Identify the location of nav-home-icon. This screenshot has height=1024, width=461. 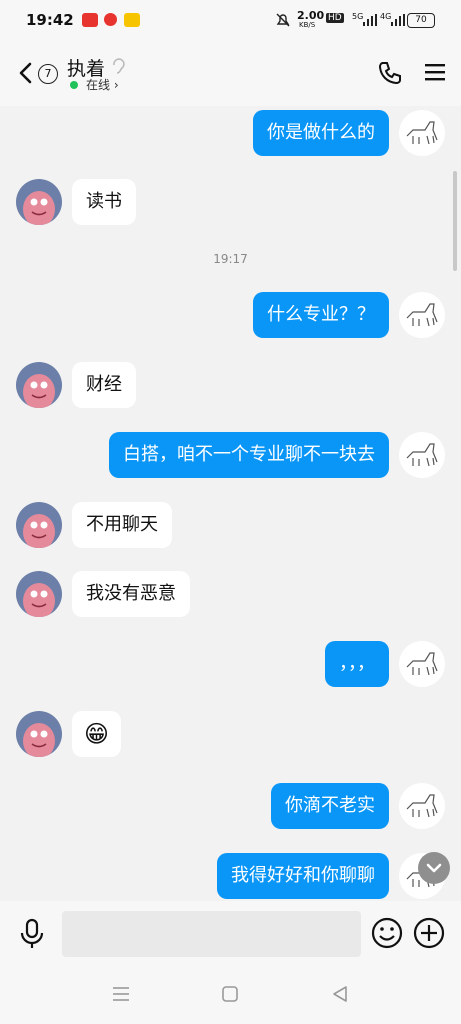
(230, 994).